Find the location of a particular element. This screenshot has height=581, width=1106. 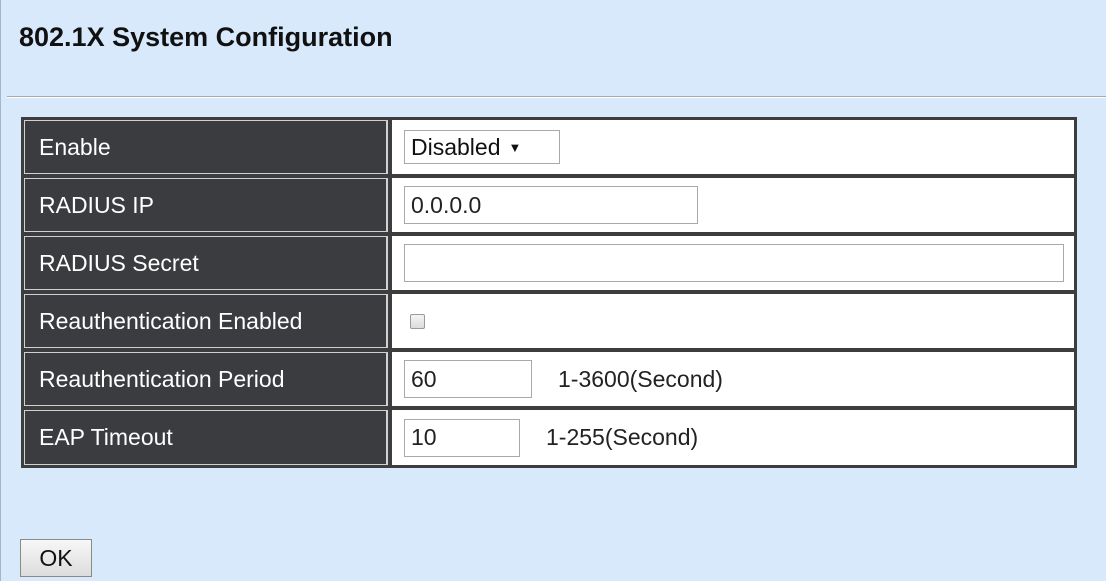

dropdown-arrow-icon: ▼ is located at coordinates (515, 147).